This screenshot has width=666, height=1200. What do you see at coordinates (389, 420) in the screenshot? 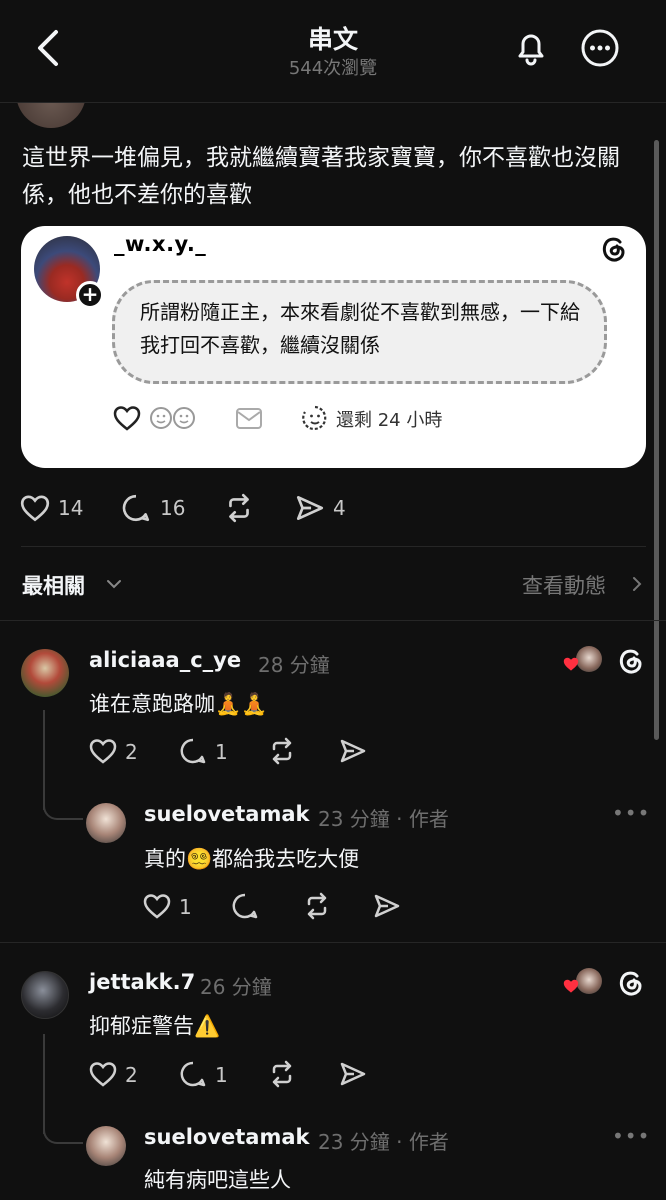
I see `time-remaining: 還剩 24 小時` at bounding box center [389, 420].